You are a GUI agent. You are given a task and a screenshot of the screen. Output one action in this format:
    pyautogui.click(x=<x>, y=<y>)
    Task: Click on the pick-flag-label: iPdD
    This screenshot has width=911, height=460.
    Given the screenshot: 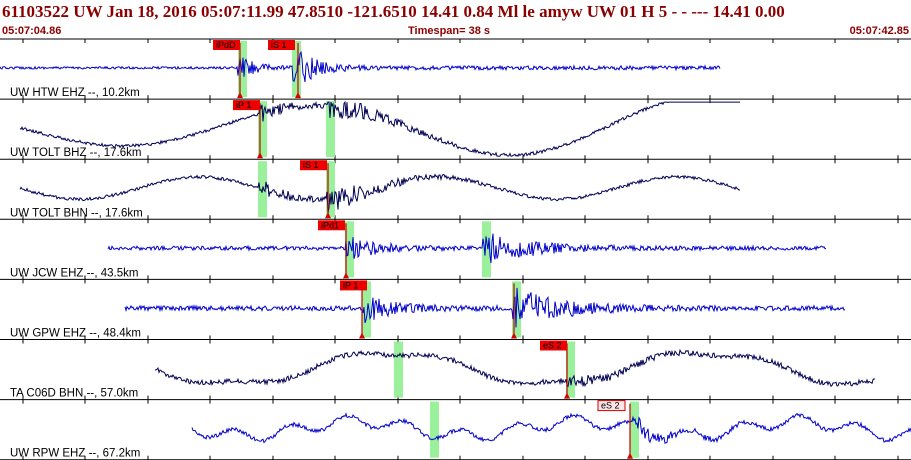 What is the action you would take?
    pyautogui.click(x=226, y=45)
    